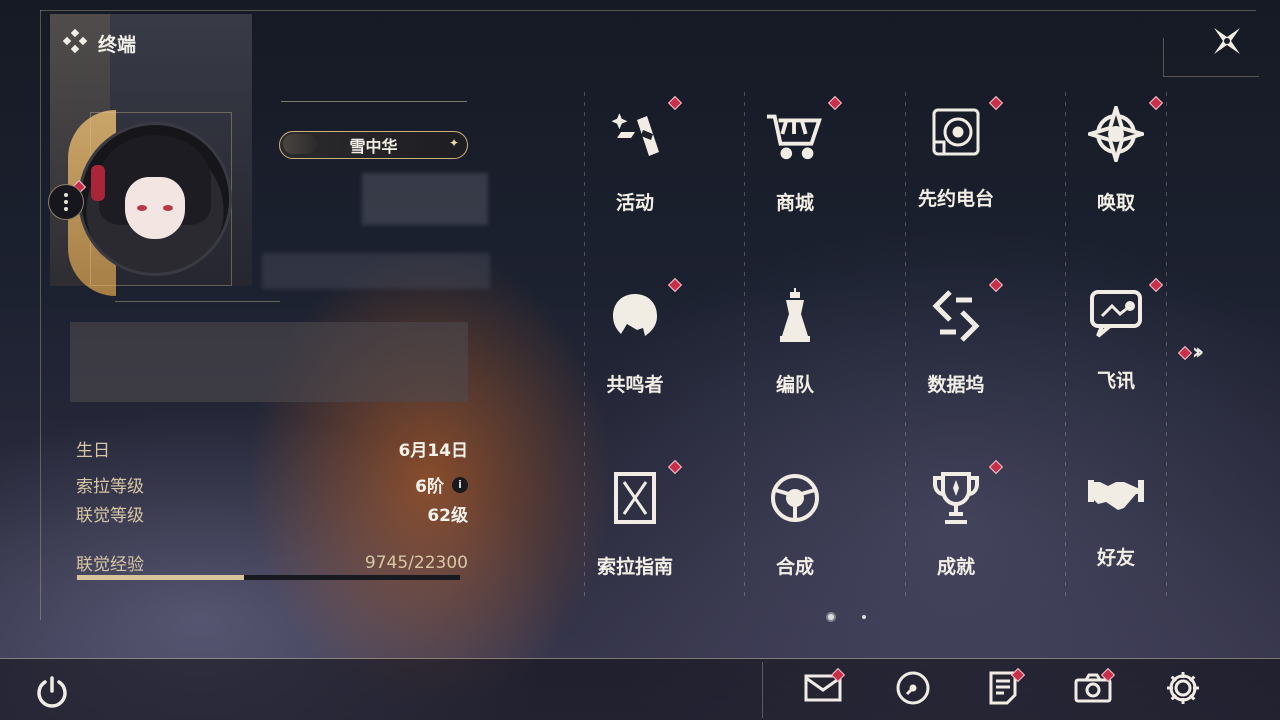 This screenshot has width=1280, height=720. I want to click on tile-resonators: 共鸣者, so click(635, 336).